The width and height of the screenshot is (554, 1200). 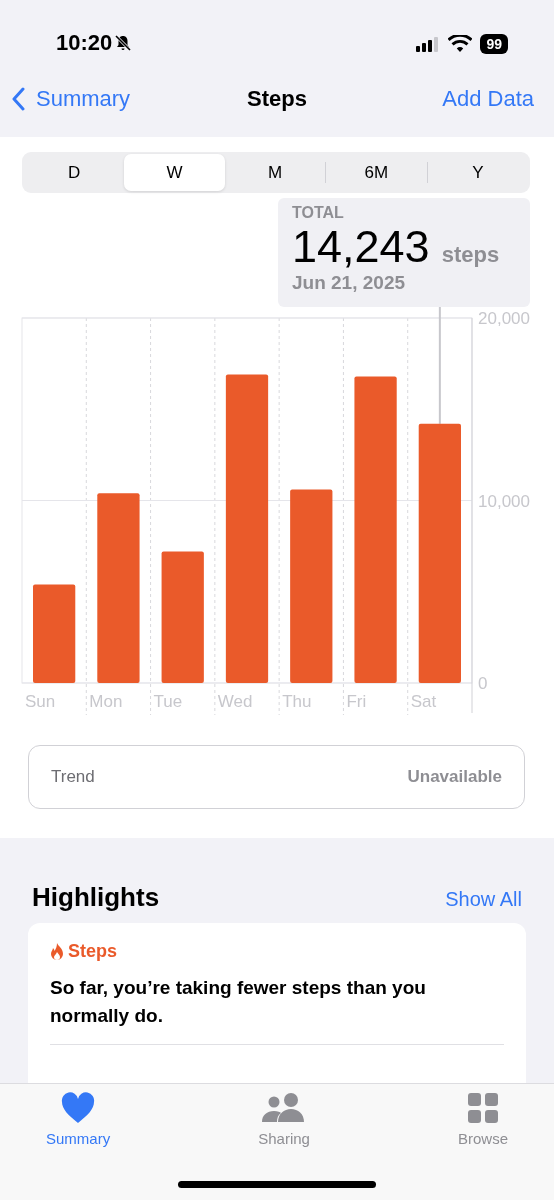 I want to click on total-unit: steps, so click(x=470, y=255).